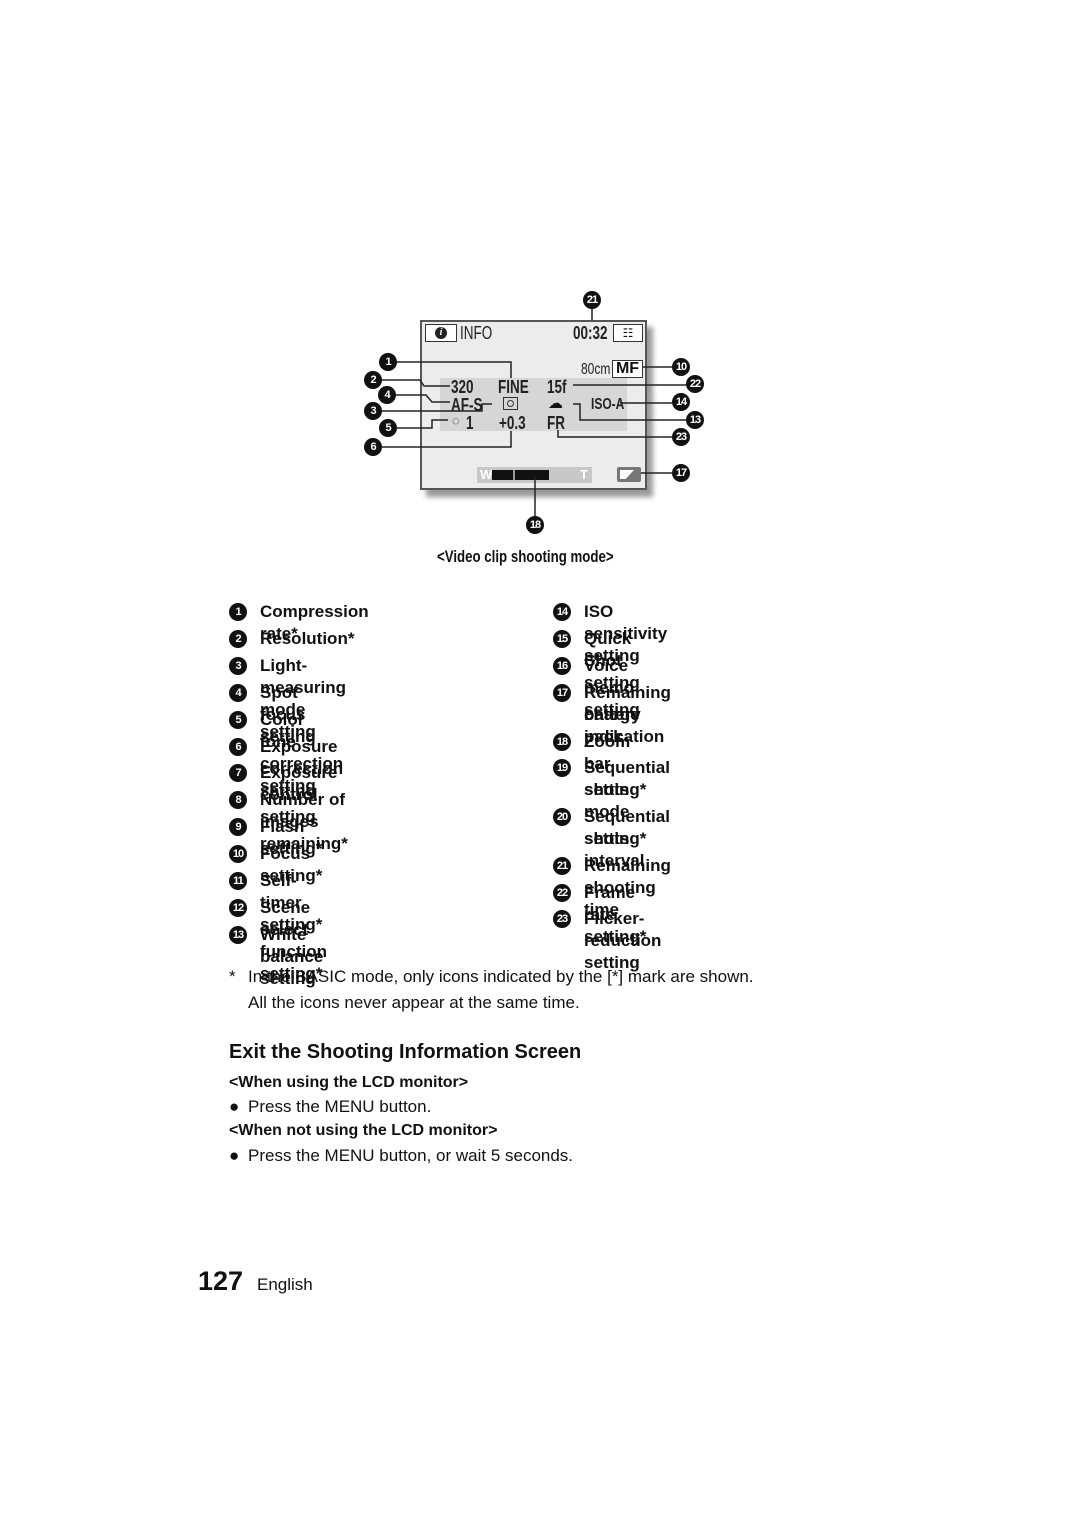 The width and height of the screenshot is (1080, 1529). I want to click on legend-label: Resolution*, so click(307, 638).